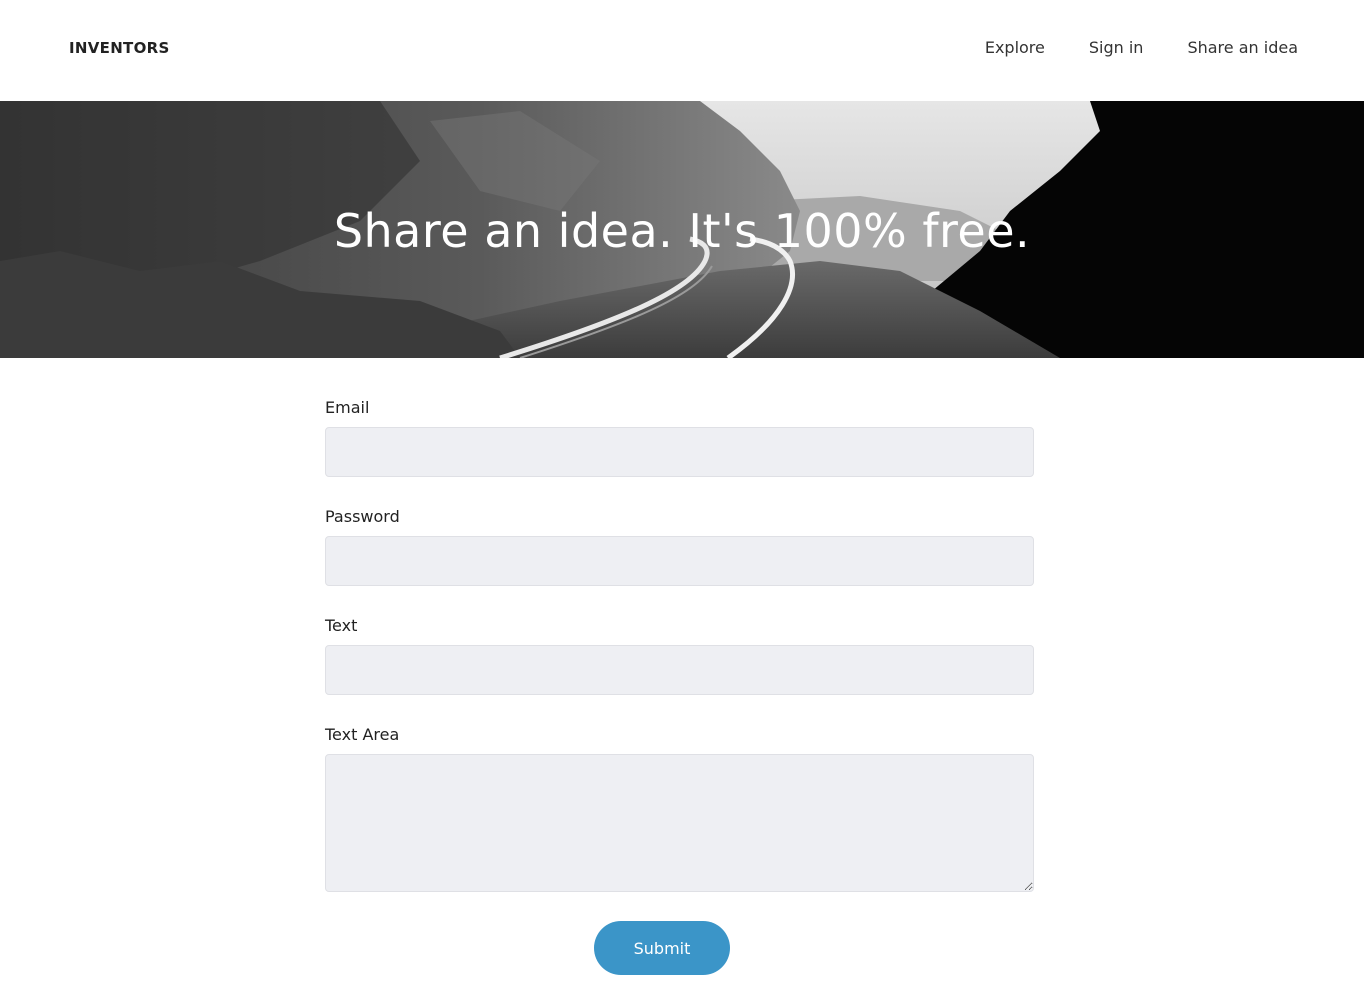  Describe the element at coordinates (679, 670) in the screenshot. I see `text-field` at that location.